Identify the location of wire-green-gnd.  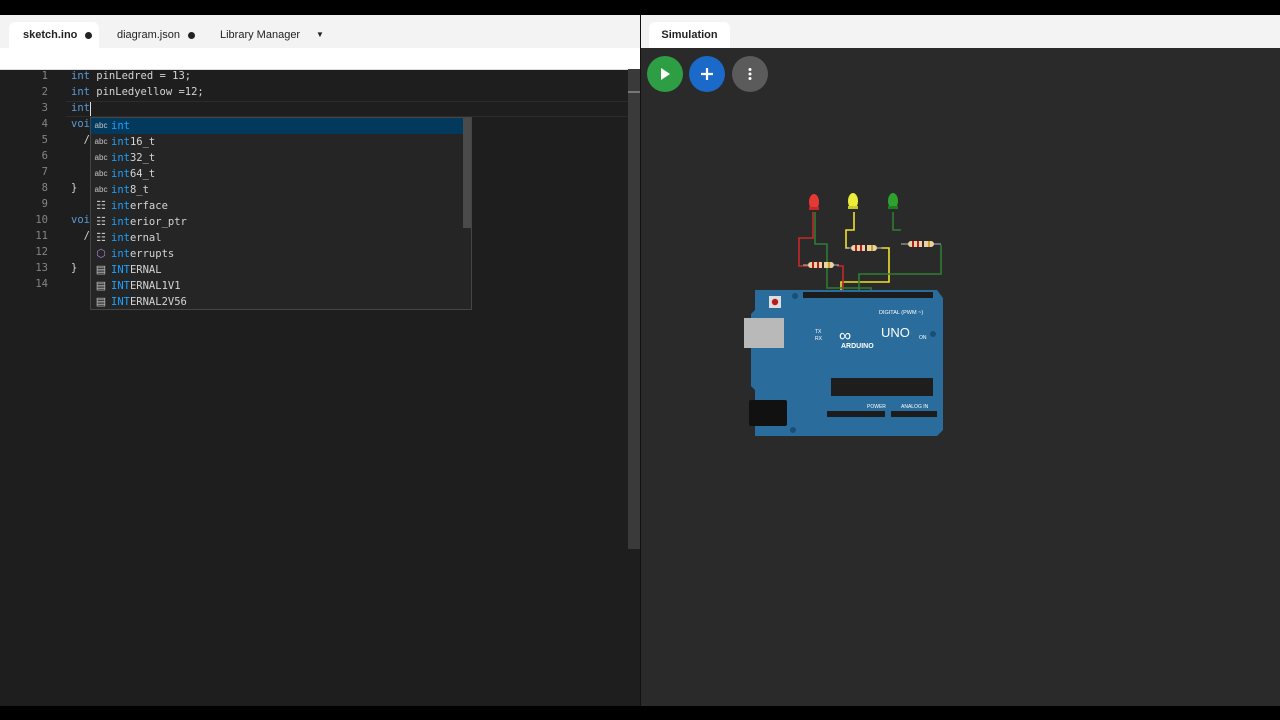
(821, 239).